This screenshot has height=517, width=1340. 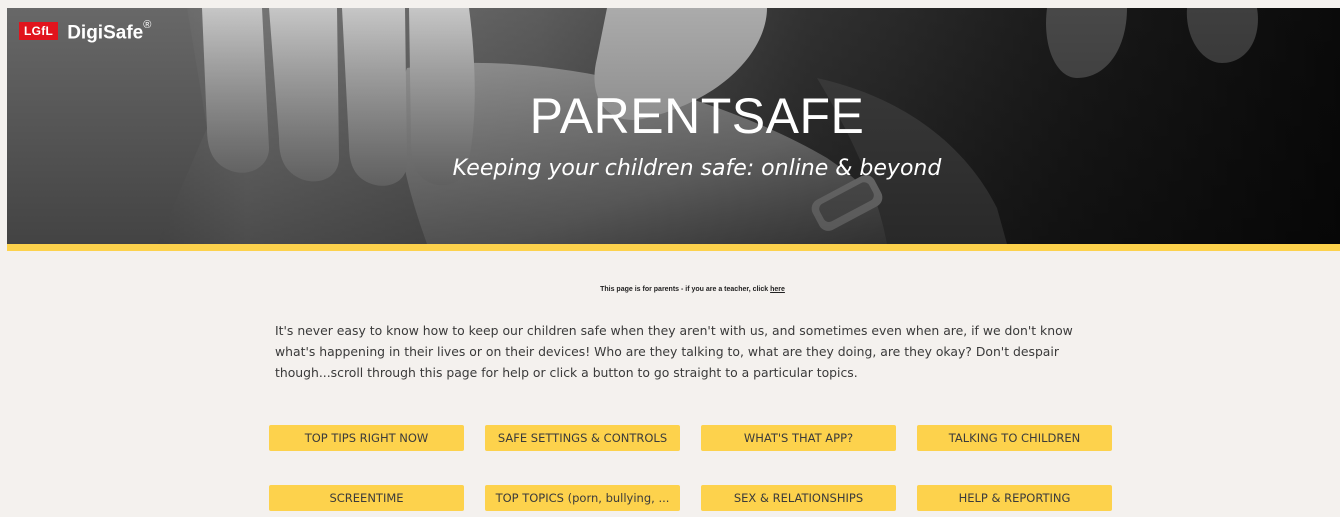 What do you see at coordinates (366, 498) in the screenshot?
I see `screentime-button: SCREENTIME` at bounding box center [366, 498].